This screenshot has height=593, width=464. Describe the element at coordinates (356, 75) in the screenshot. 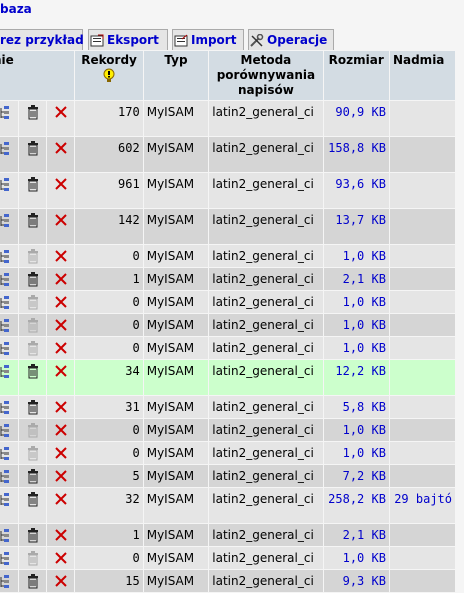

I see `column-header-size: Rozmiar` at that location.